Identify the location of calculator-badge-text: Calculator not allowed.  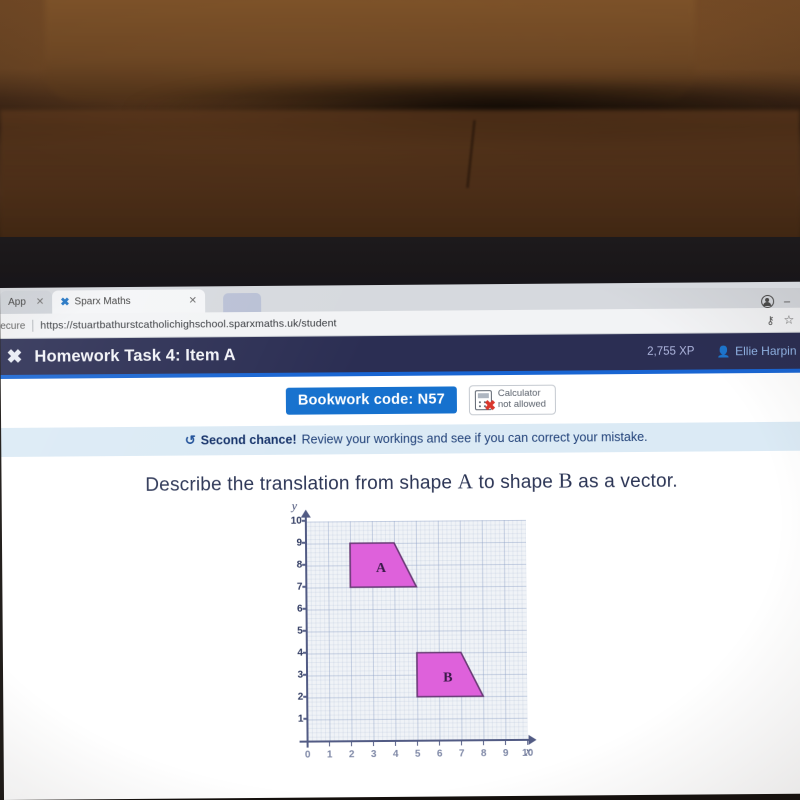
(522, 399).